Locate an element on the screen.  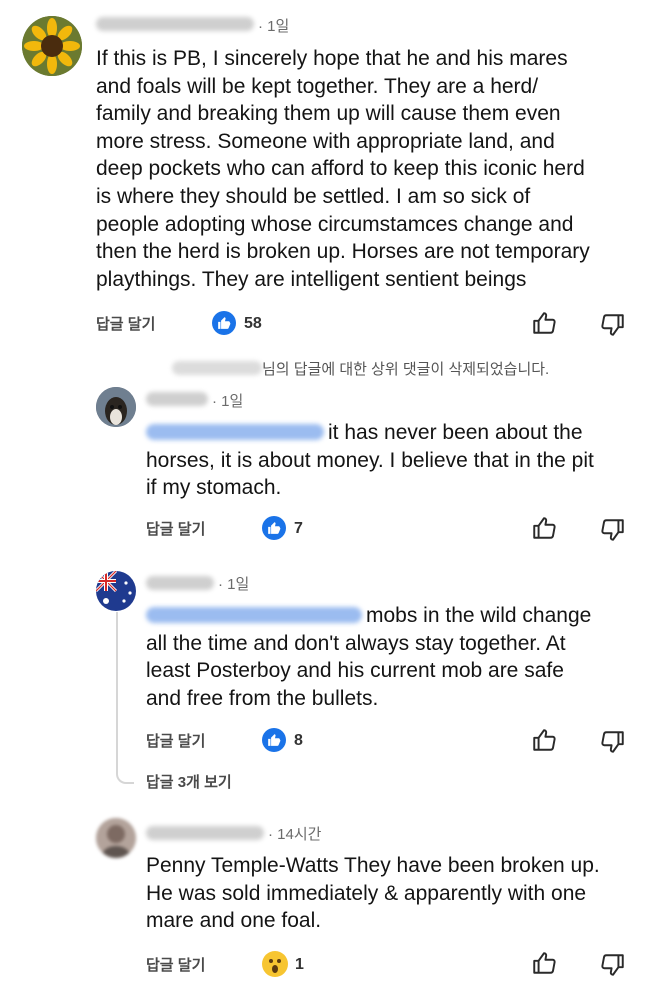
person-avatar-icon is located at coordinates (116, 838).